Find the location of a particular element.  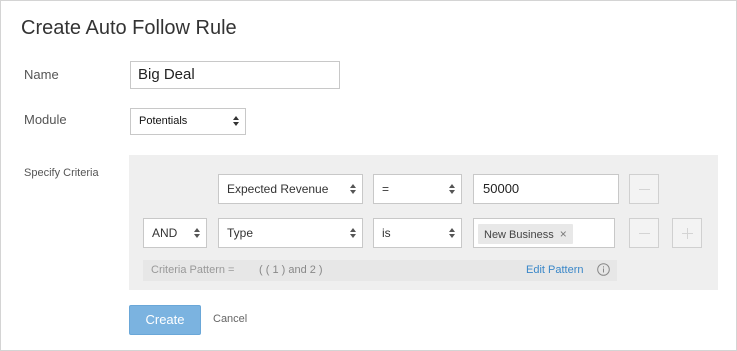

criteria-field-value-2: Type is located at coordinates (240, 233).